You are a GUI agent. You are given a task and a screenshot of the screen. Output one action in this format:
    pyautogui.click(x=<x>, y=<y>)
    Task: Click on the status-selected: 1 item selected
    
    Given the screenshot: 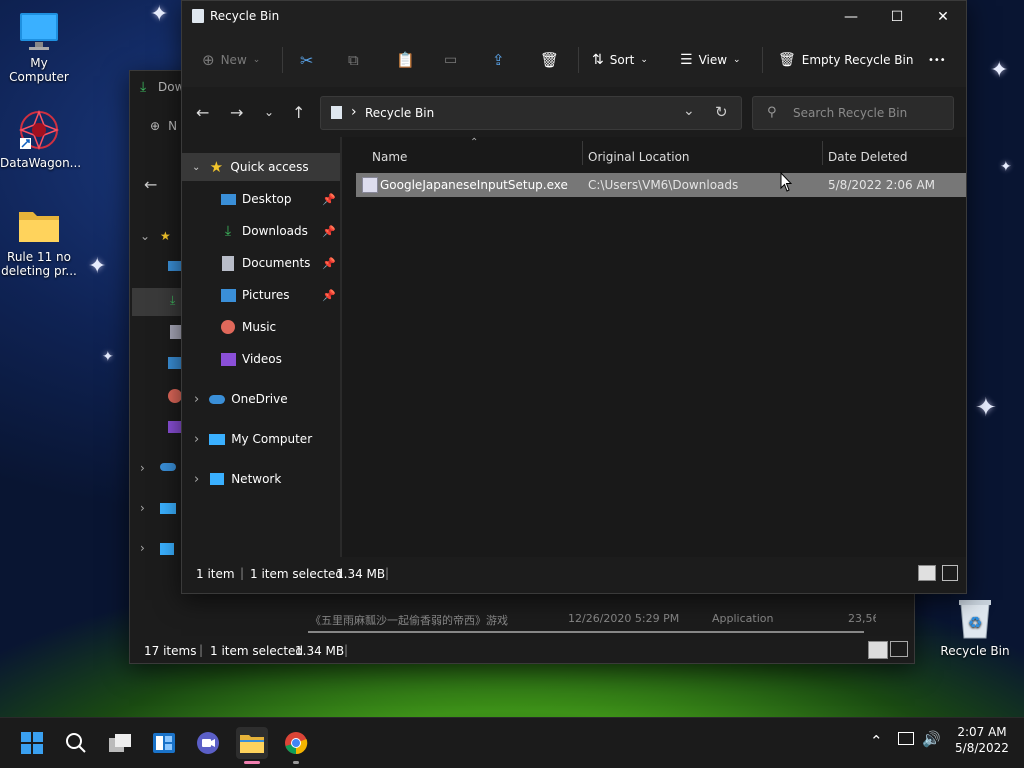 What is the action you would take?
    pyautogui.click(x=297, y=574)
    